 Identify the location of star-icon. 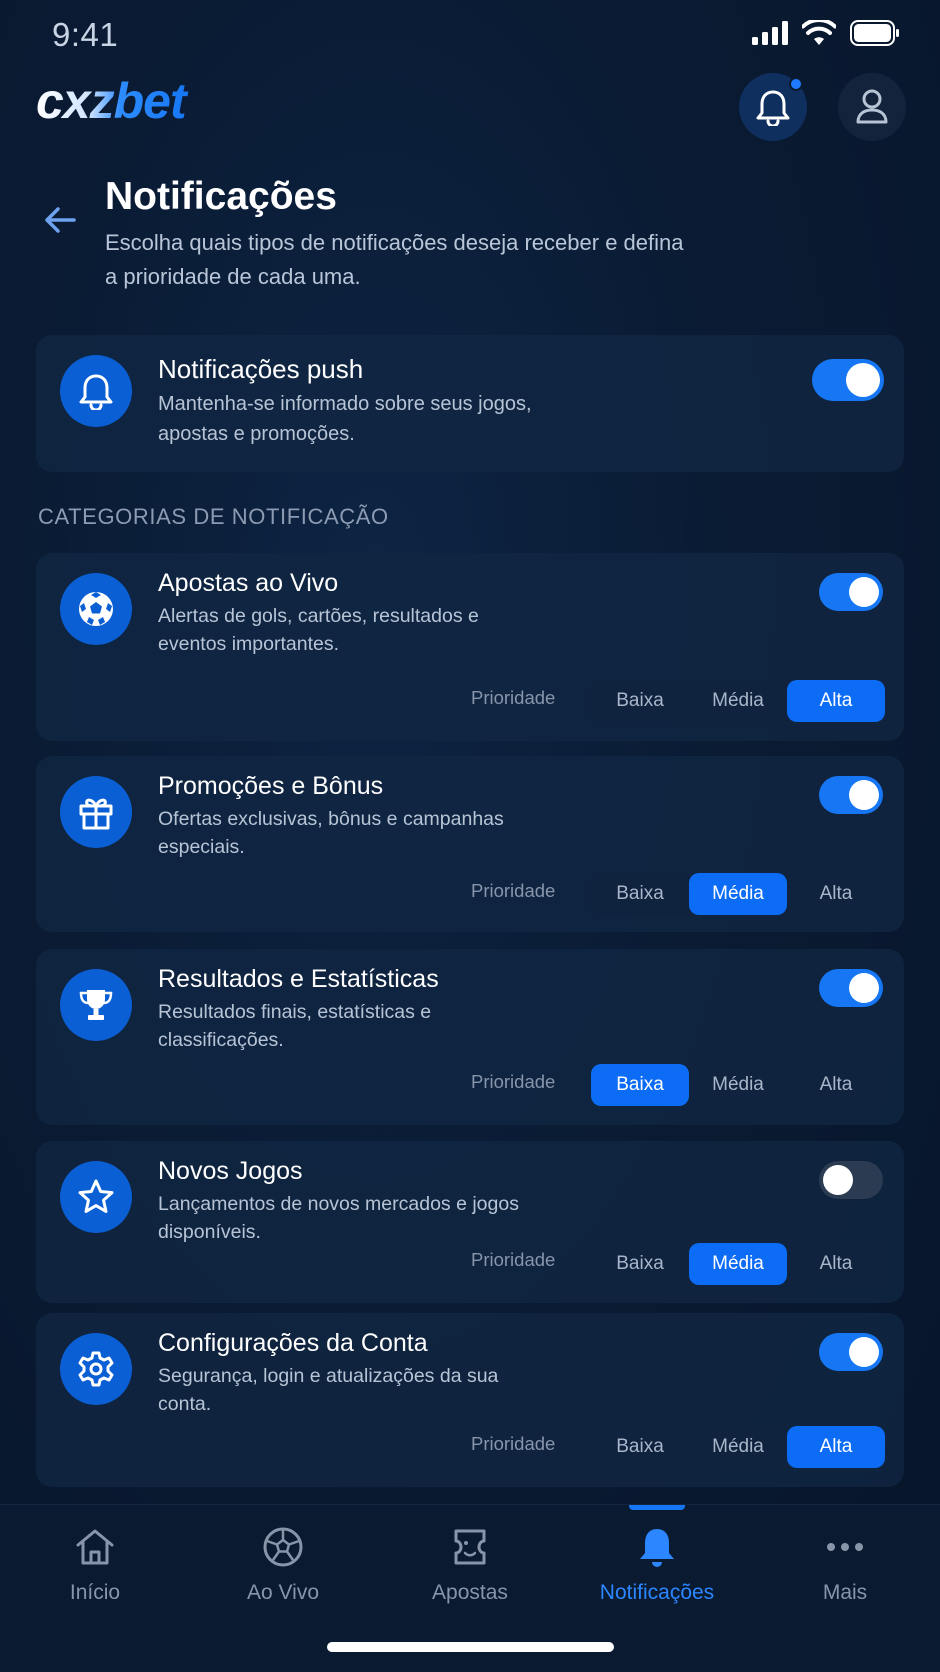
(96, 1196).